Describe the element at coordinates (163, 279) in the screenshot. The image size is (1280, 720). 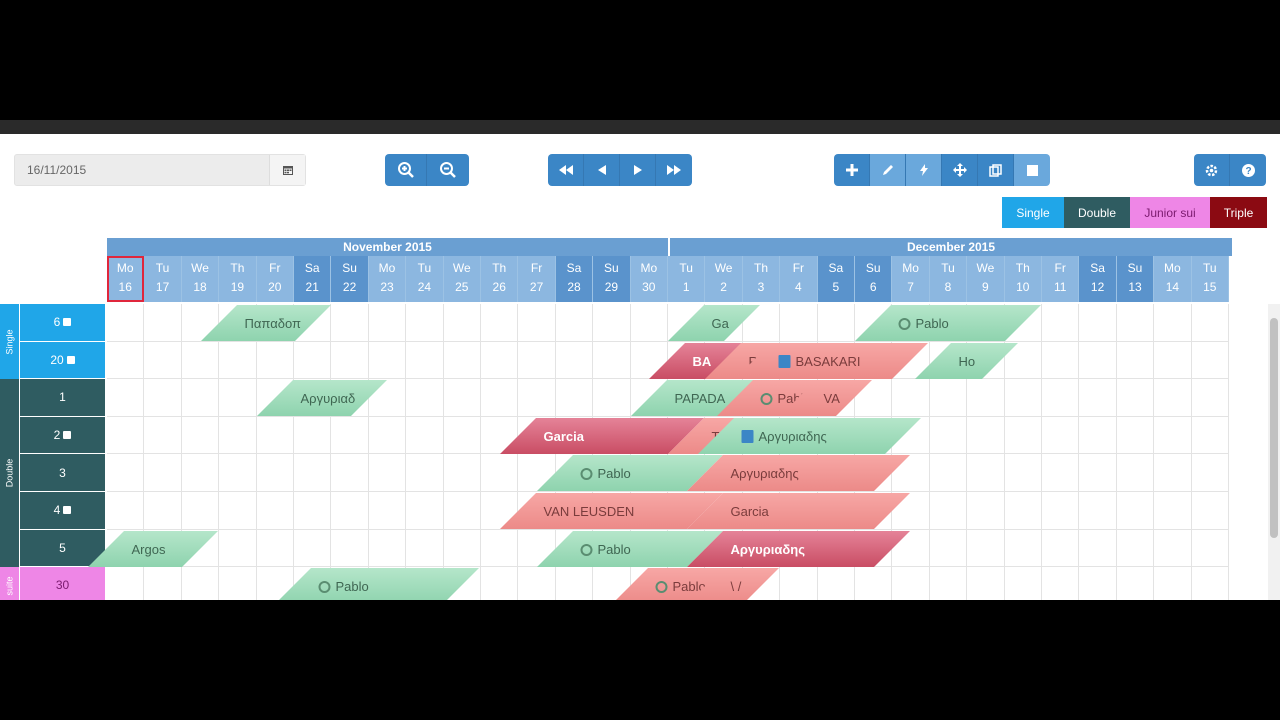
I see `day-header: Tu 17` at that location.